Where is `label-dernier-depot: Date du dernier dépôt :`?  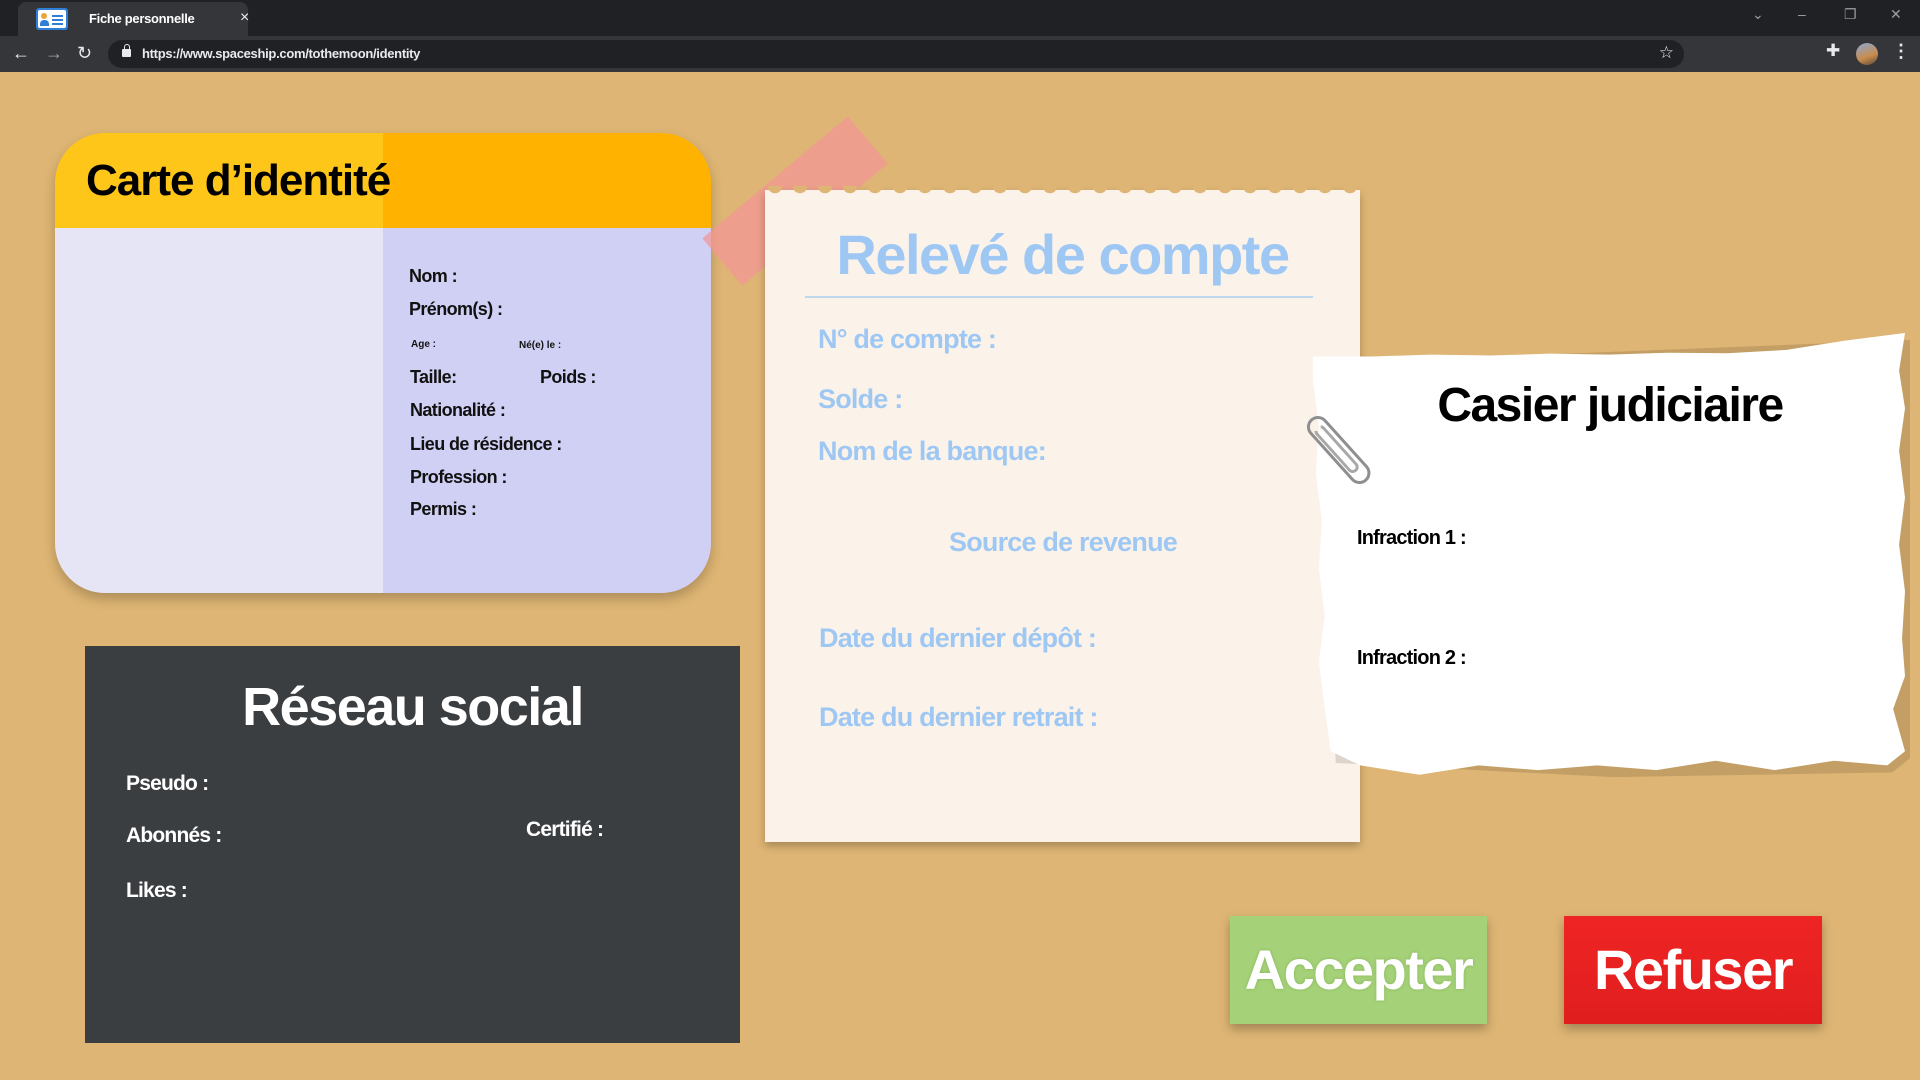 label-dernier-depot: Date du dernier dépôt : is located at coordinates (958, 638).